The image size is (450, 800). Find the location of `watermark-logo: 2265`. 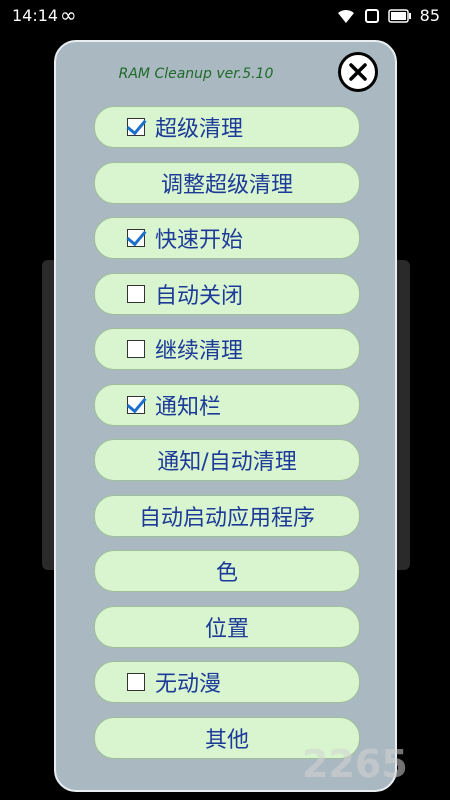

watermark-logo: 2265 is located at coordinates (355, 764).